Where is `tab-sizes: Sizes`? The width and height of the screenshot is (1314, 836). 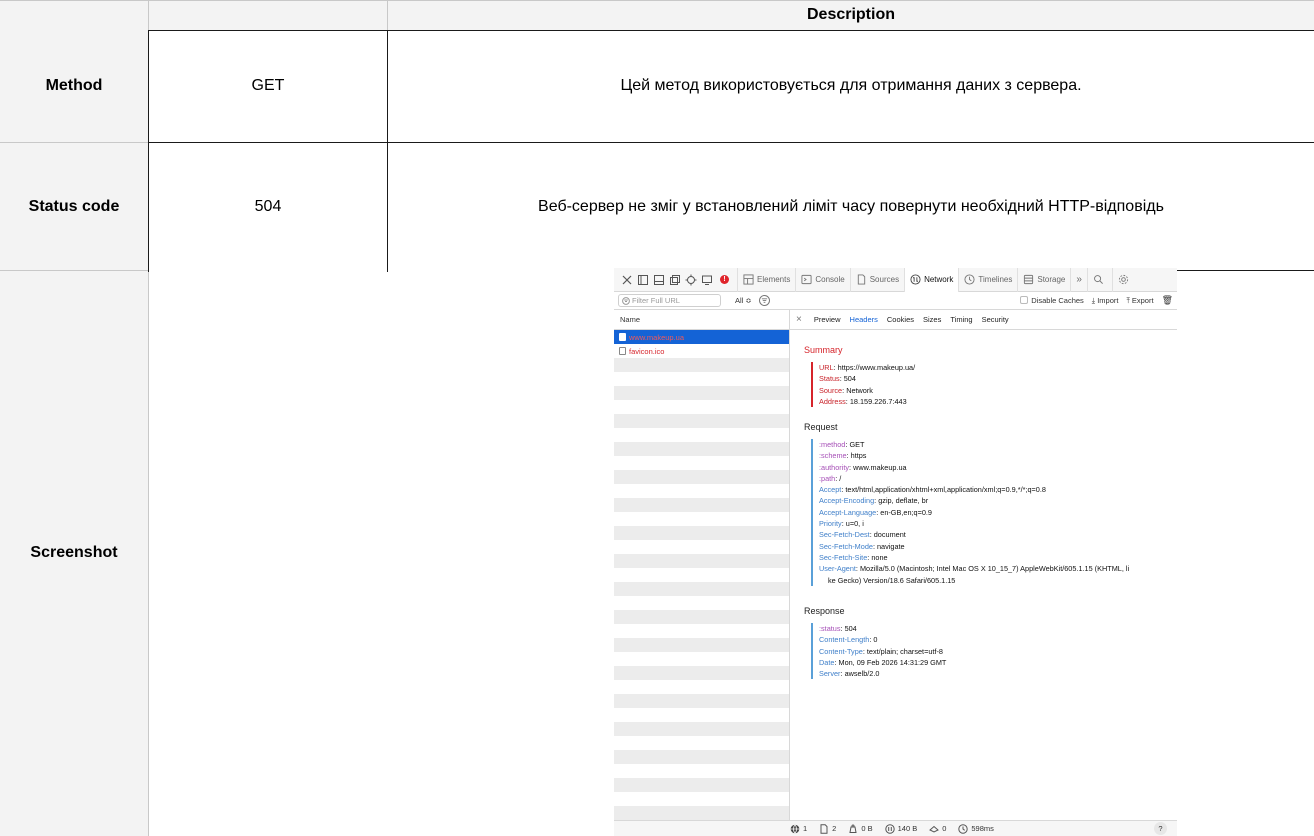
tab-sizes: Sizes is located at coordinates (932, 319).